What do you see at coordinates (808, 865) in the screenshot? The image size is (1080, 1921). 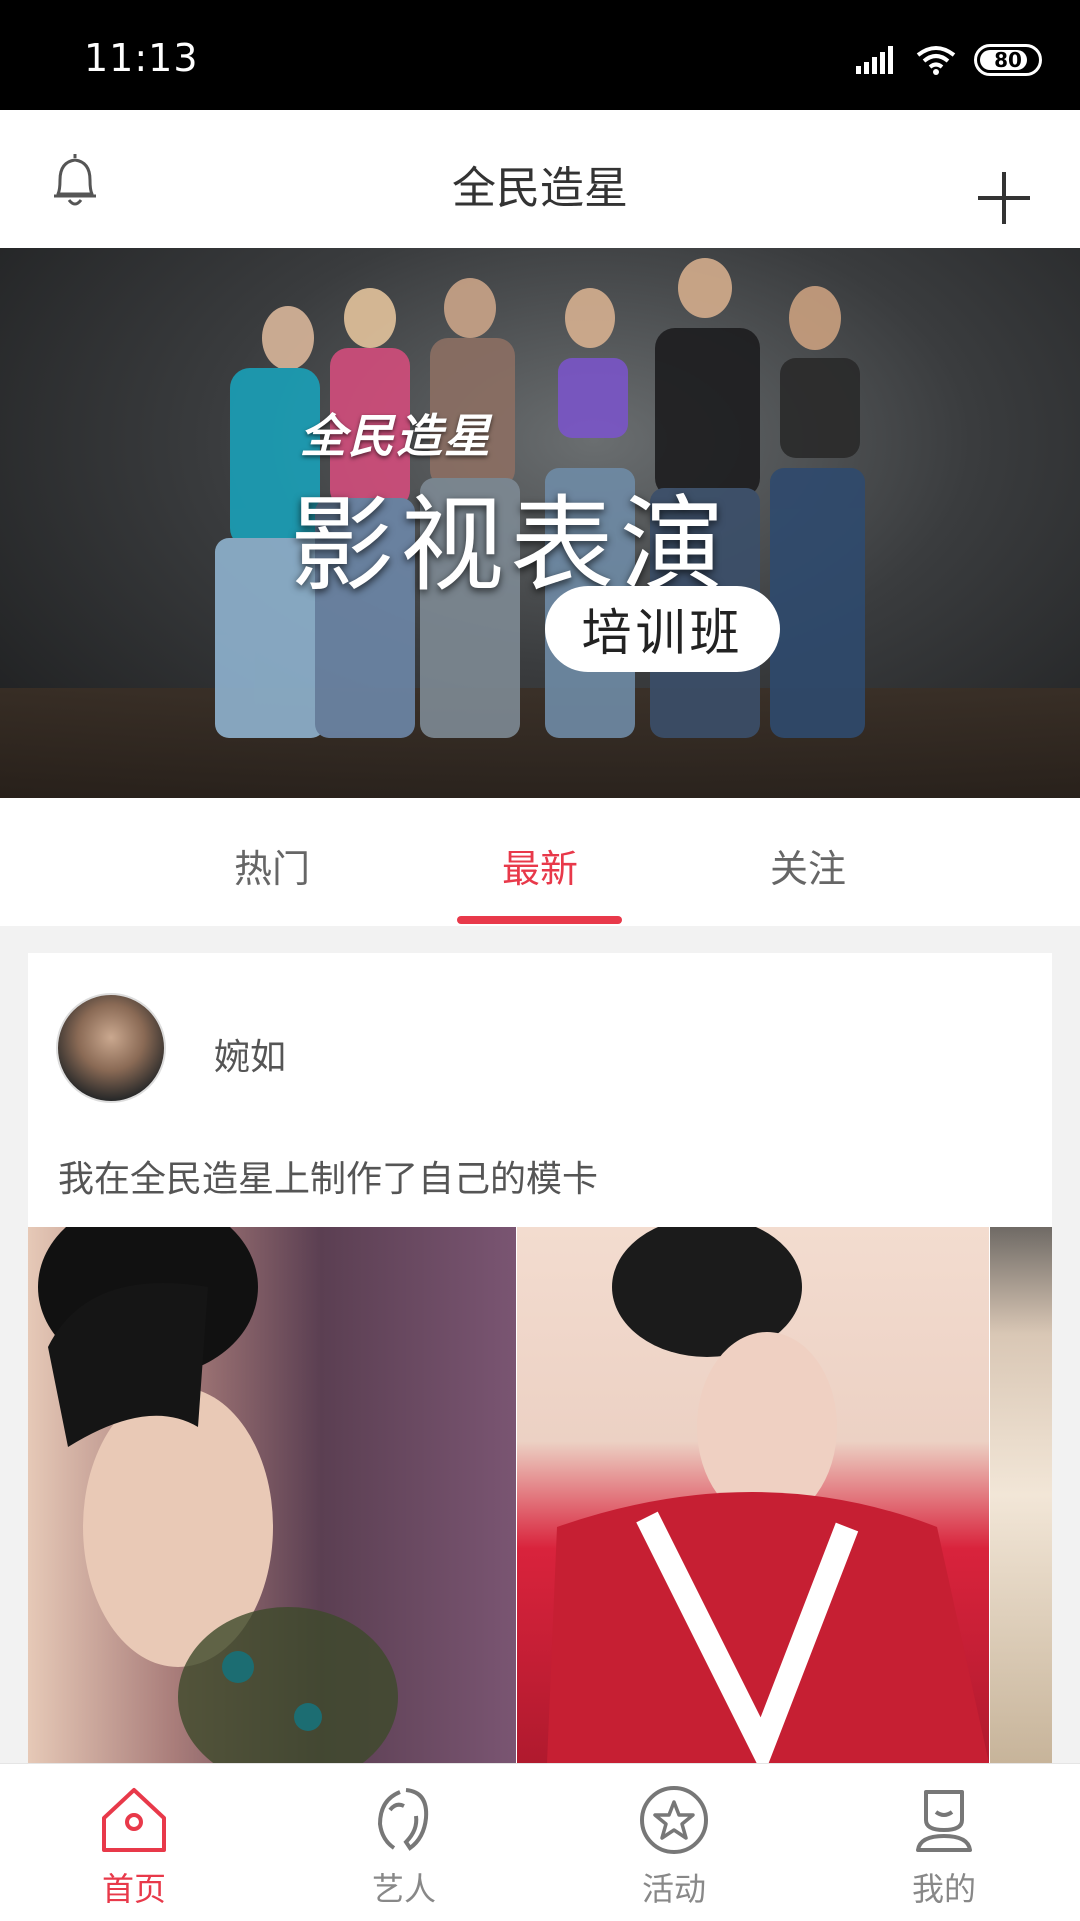 I see `tab-following: 关注` at bounding box center [808, 865].